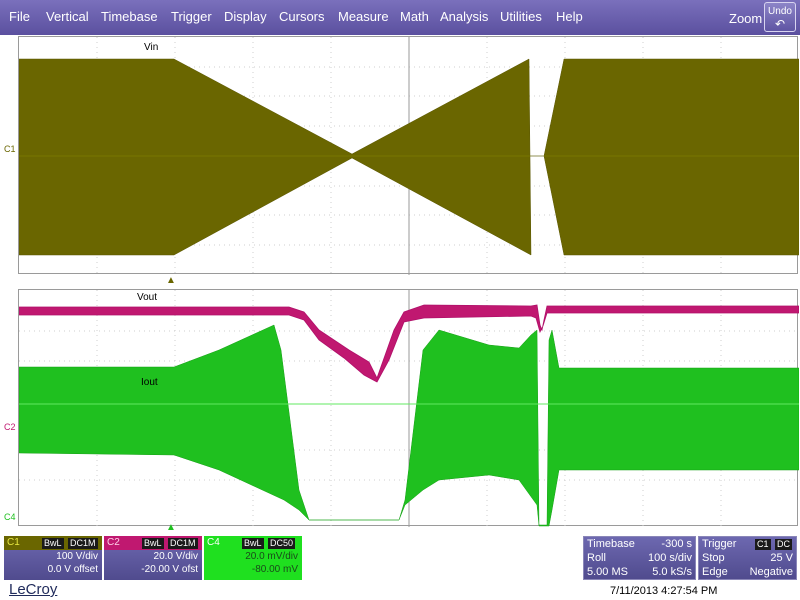  What do you see at coordinates (596, 558) in the screenshot?
I see `timebase-mode: Roll` at bounding box center [596, 558].